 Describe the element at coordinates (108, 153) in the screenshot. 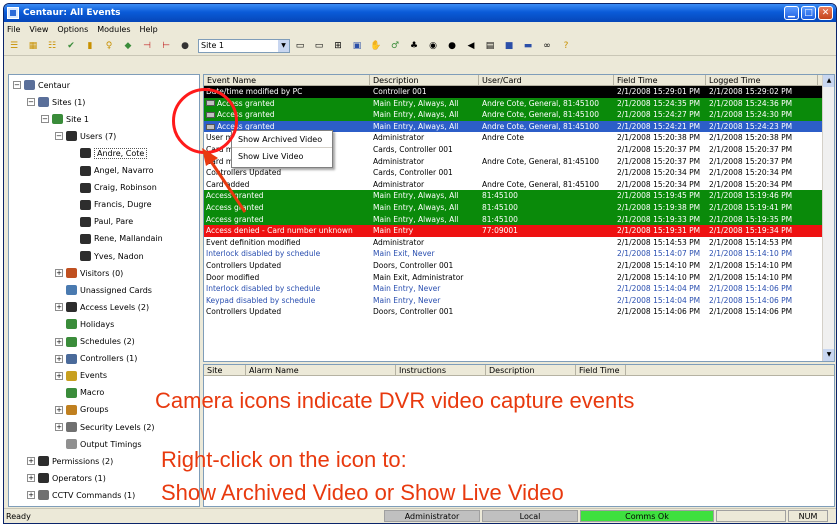

I see `tree-node: Andre, Cote` at that location.